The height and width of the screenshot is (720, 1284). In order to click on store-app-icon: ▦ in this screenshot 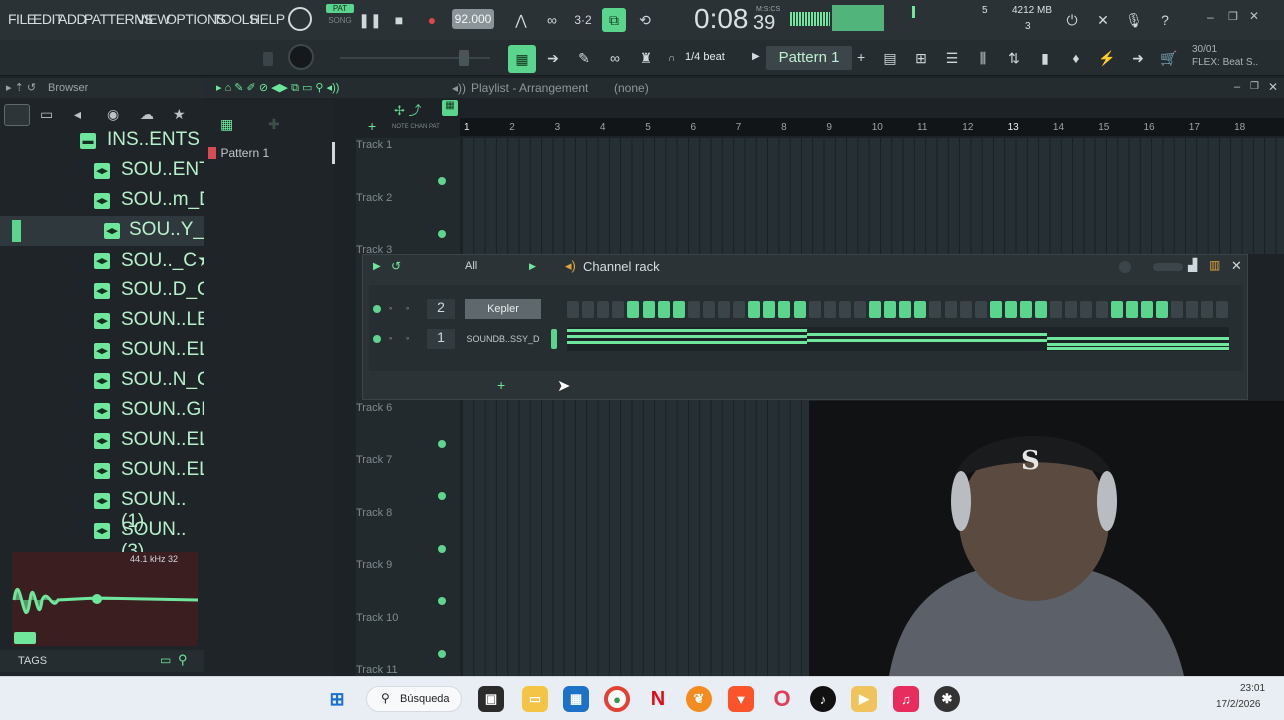, I will do `click(576, 699)`.